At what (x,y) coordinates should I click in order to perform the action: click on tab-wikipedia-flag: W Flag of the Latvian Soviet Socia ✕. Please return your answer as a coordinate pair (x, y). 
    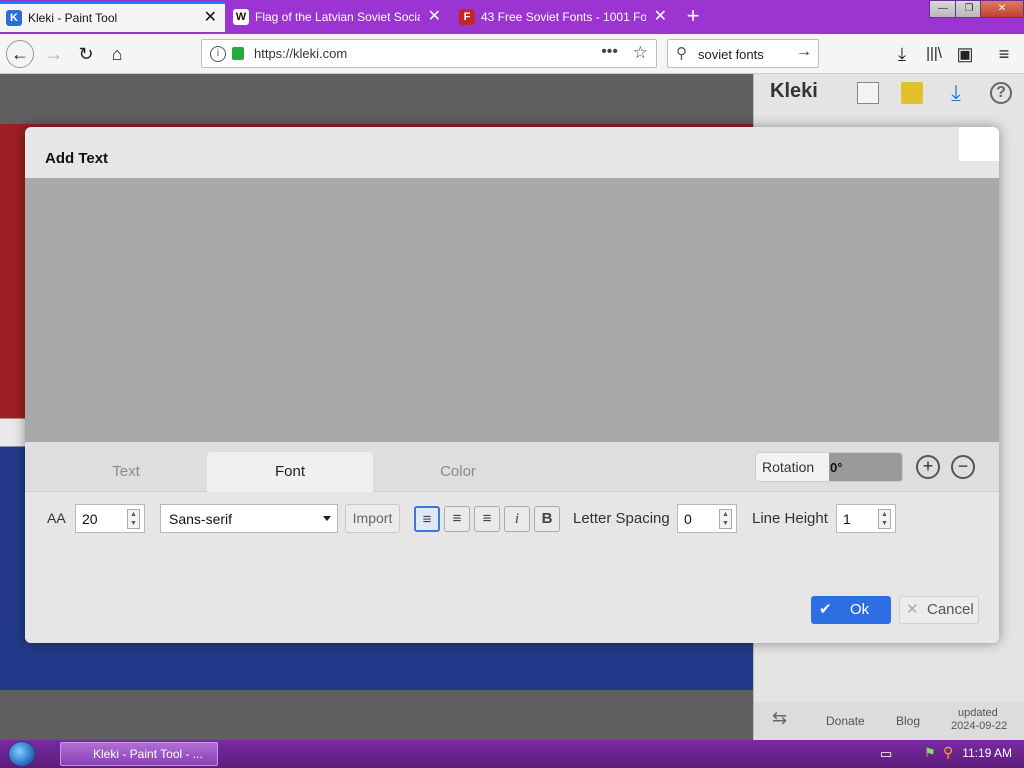
    Looking at the image, I should click on (338, 17).